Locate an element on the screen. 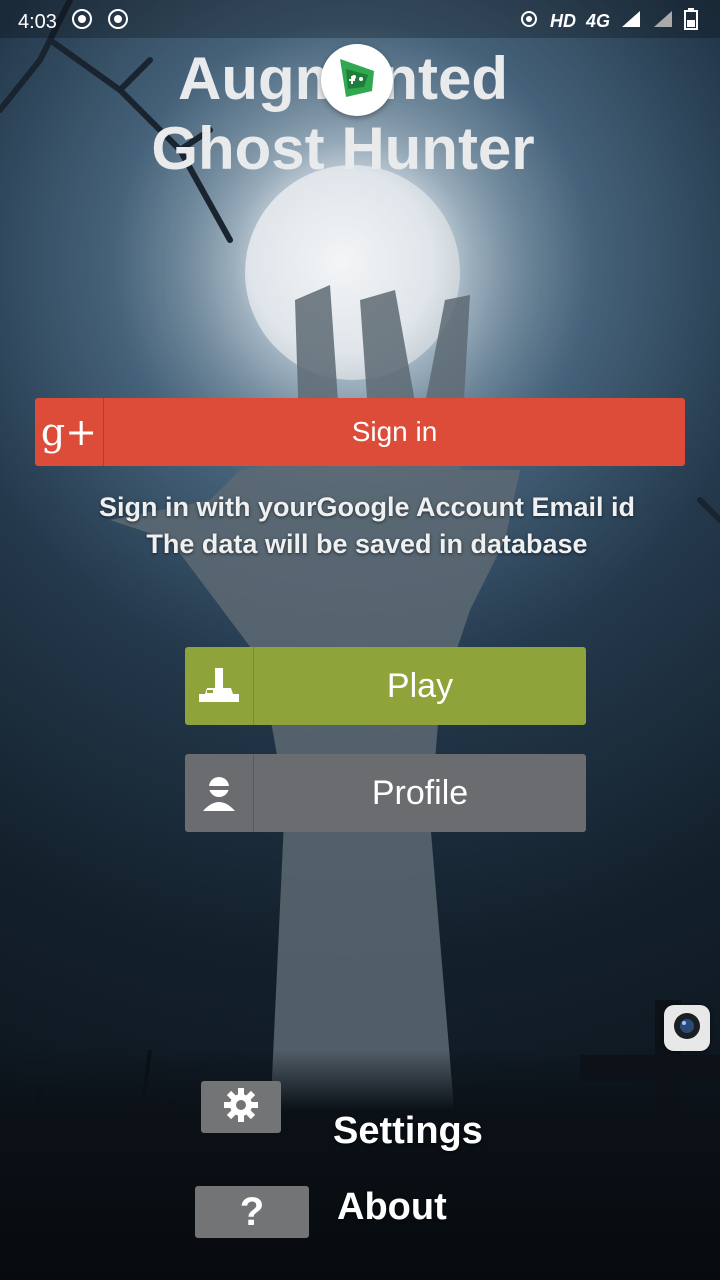  play-button-label: Play is located at coordinates (420, 685).